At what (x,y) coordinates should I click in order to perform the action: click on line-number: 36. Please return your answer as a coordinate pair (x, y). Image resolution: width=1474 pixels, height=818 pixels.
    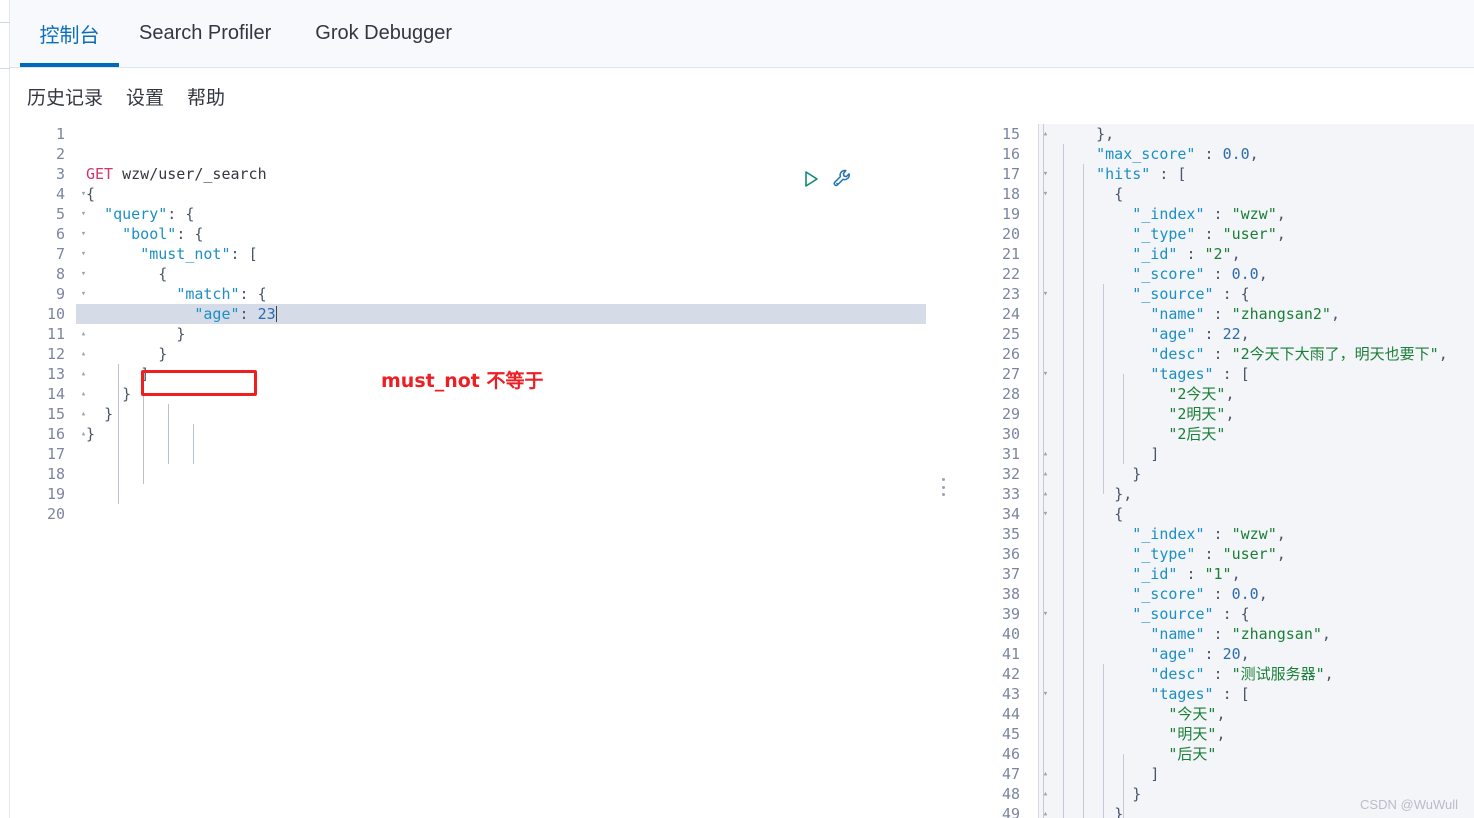
    Looking at the image, I should click on (1010, 554).